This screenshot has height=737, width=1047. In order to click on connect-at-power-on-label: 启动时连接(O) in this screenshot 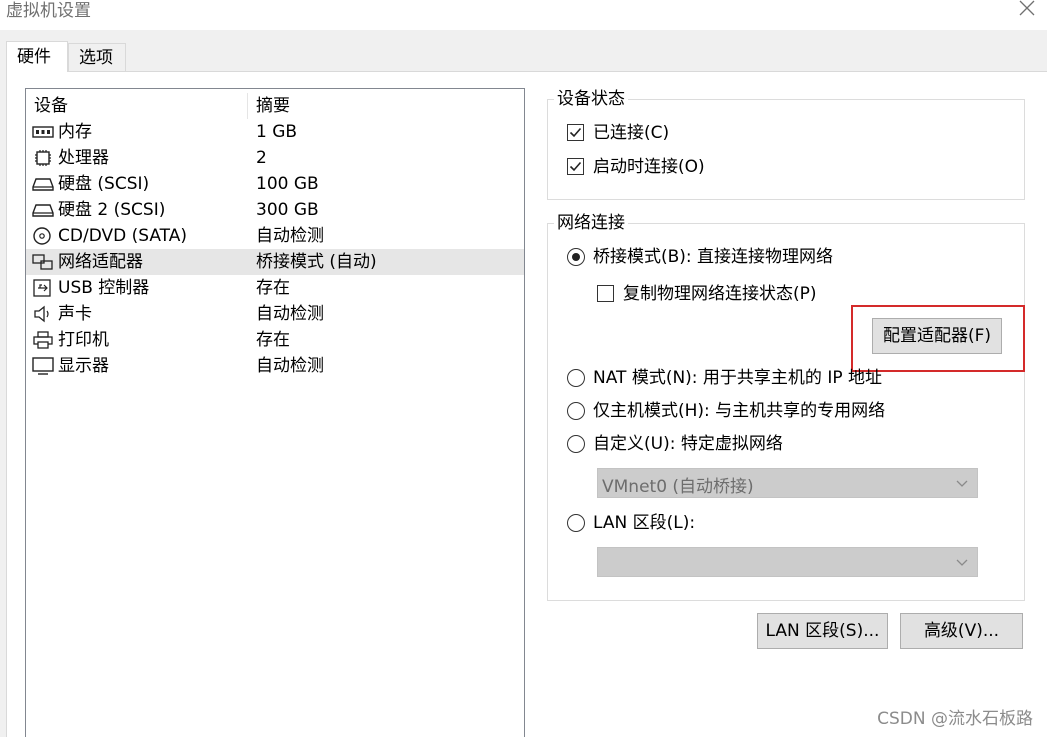, I will do `click(649, 167)`.